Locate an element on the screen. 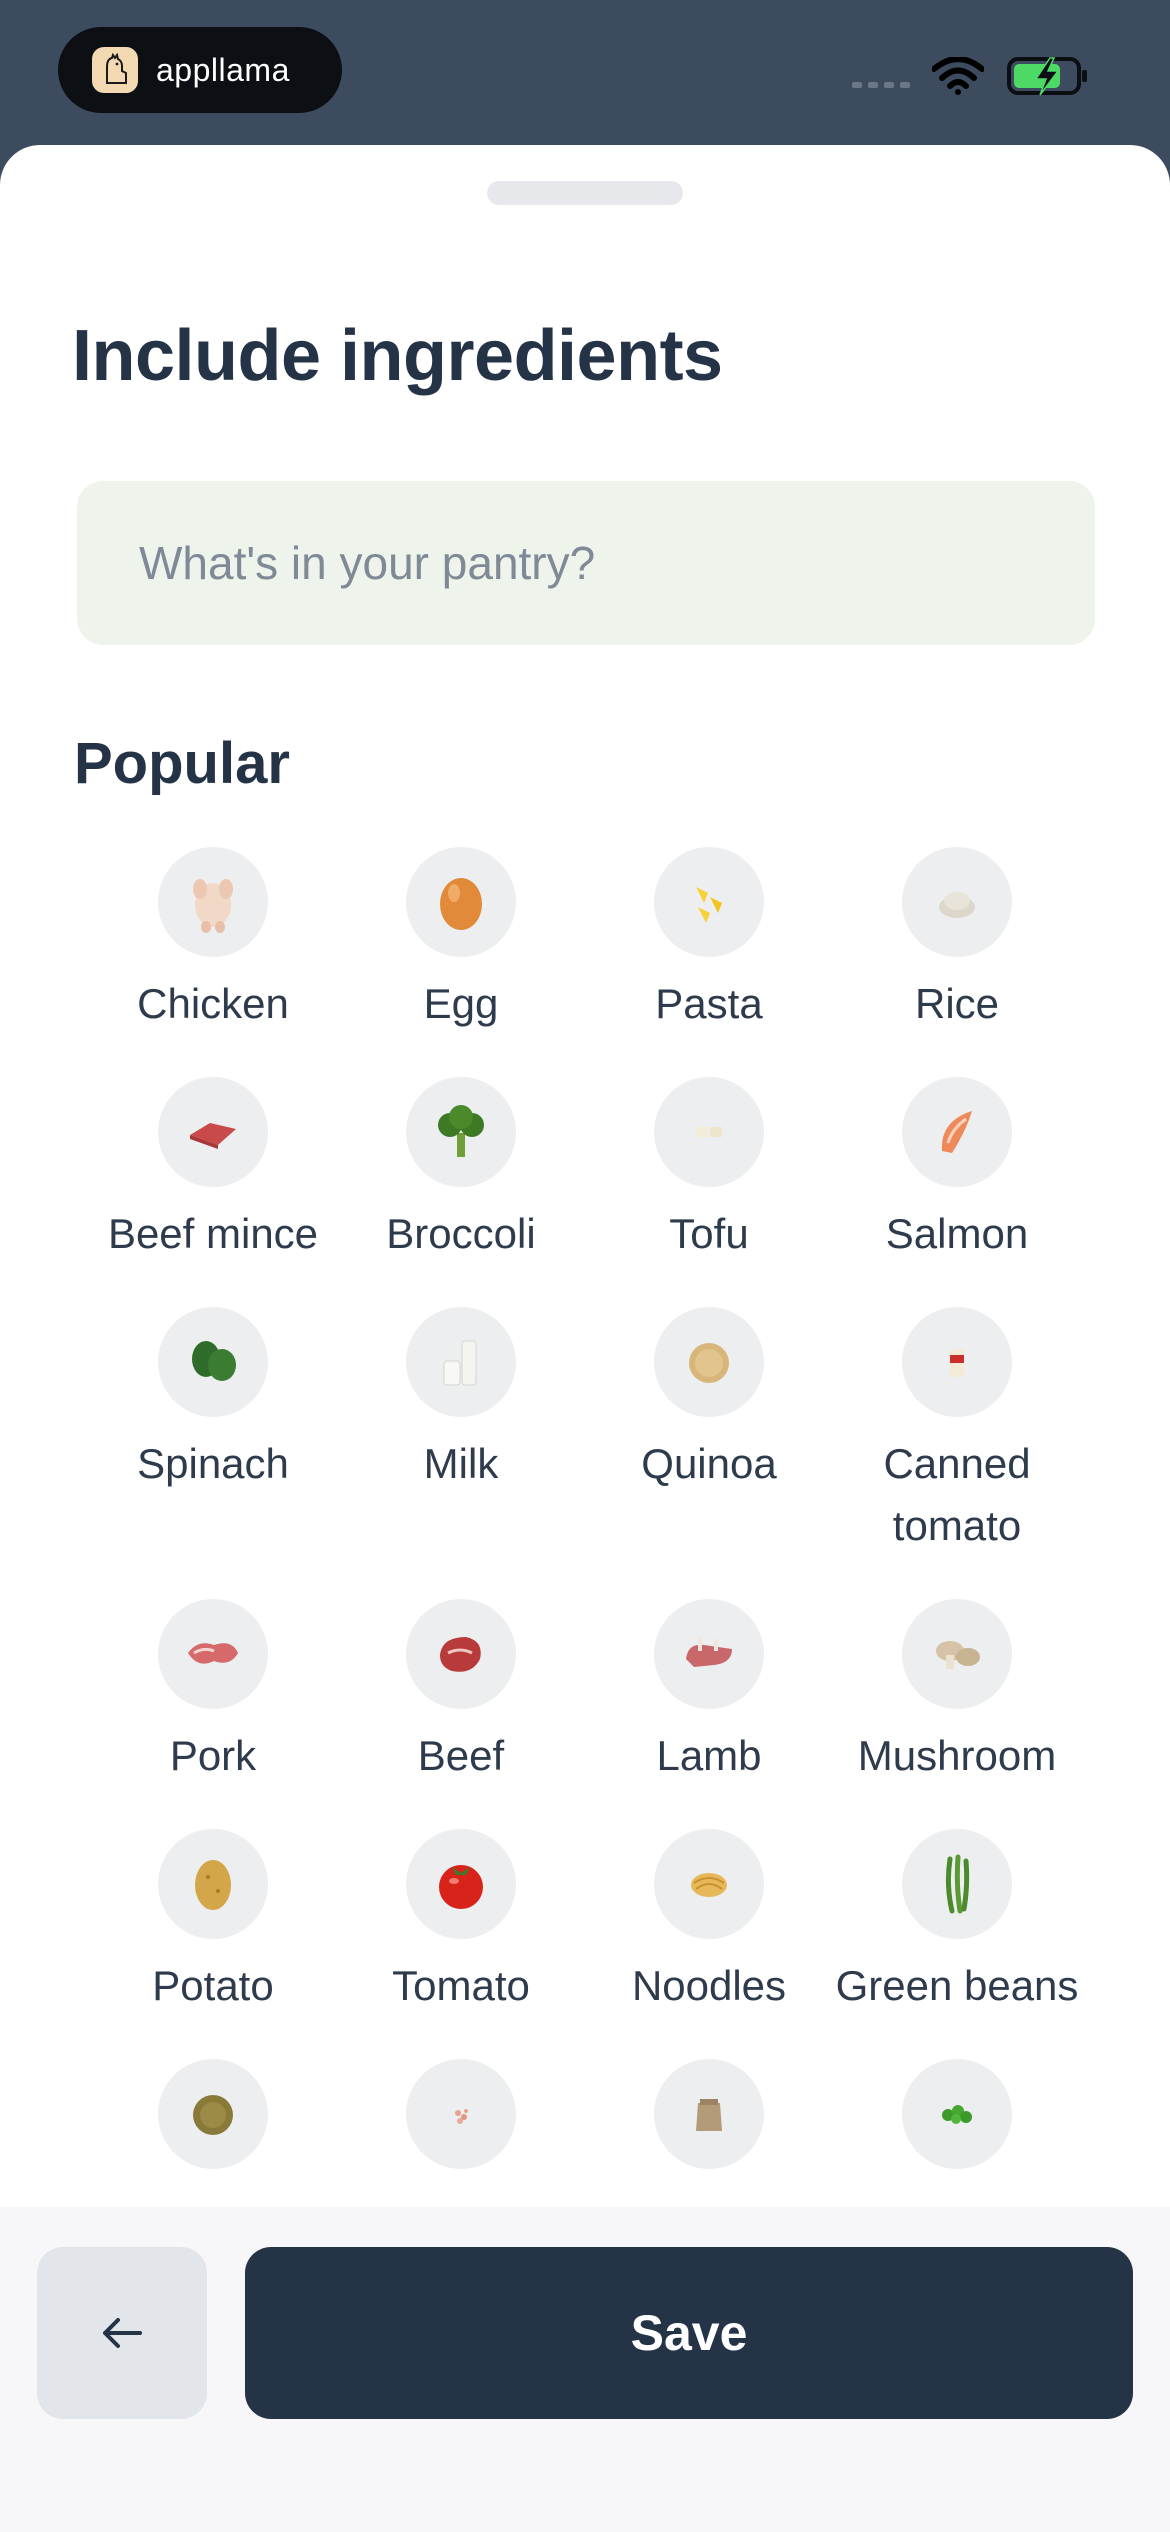  ingredient-label: Beef mince is located at coordinates (213, 1233).